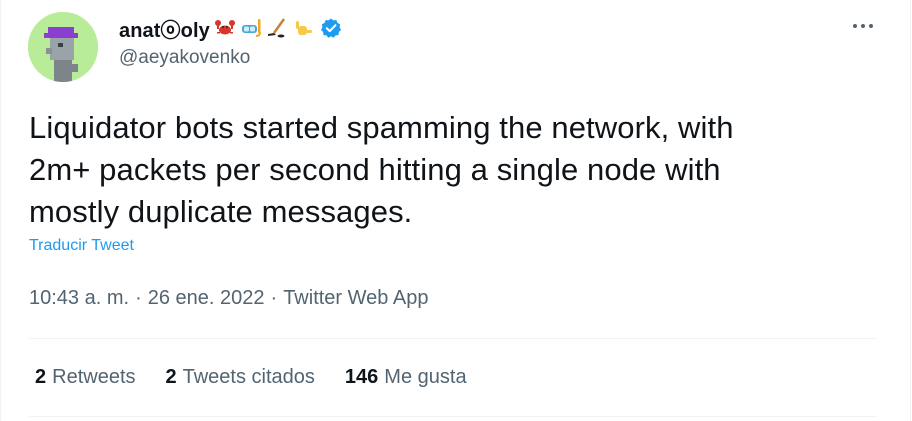  What do you see at coordinates (277, 28) in the screenshot?
I see `hockey-stick-emoji-icon` at bounding box center [277, 28].